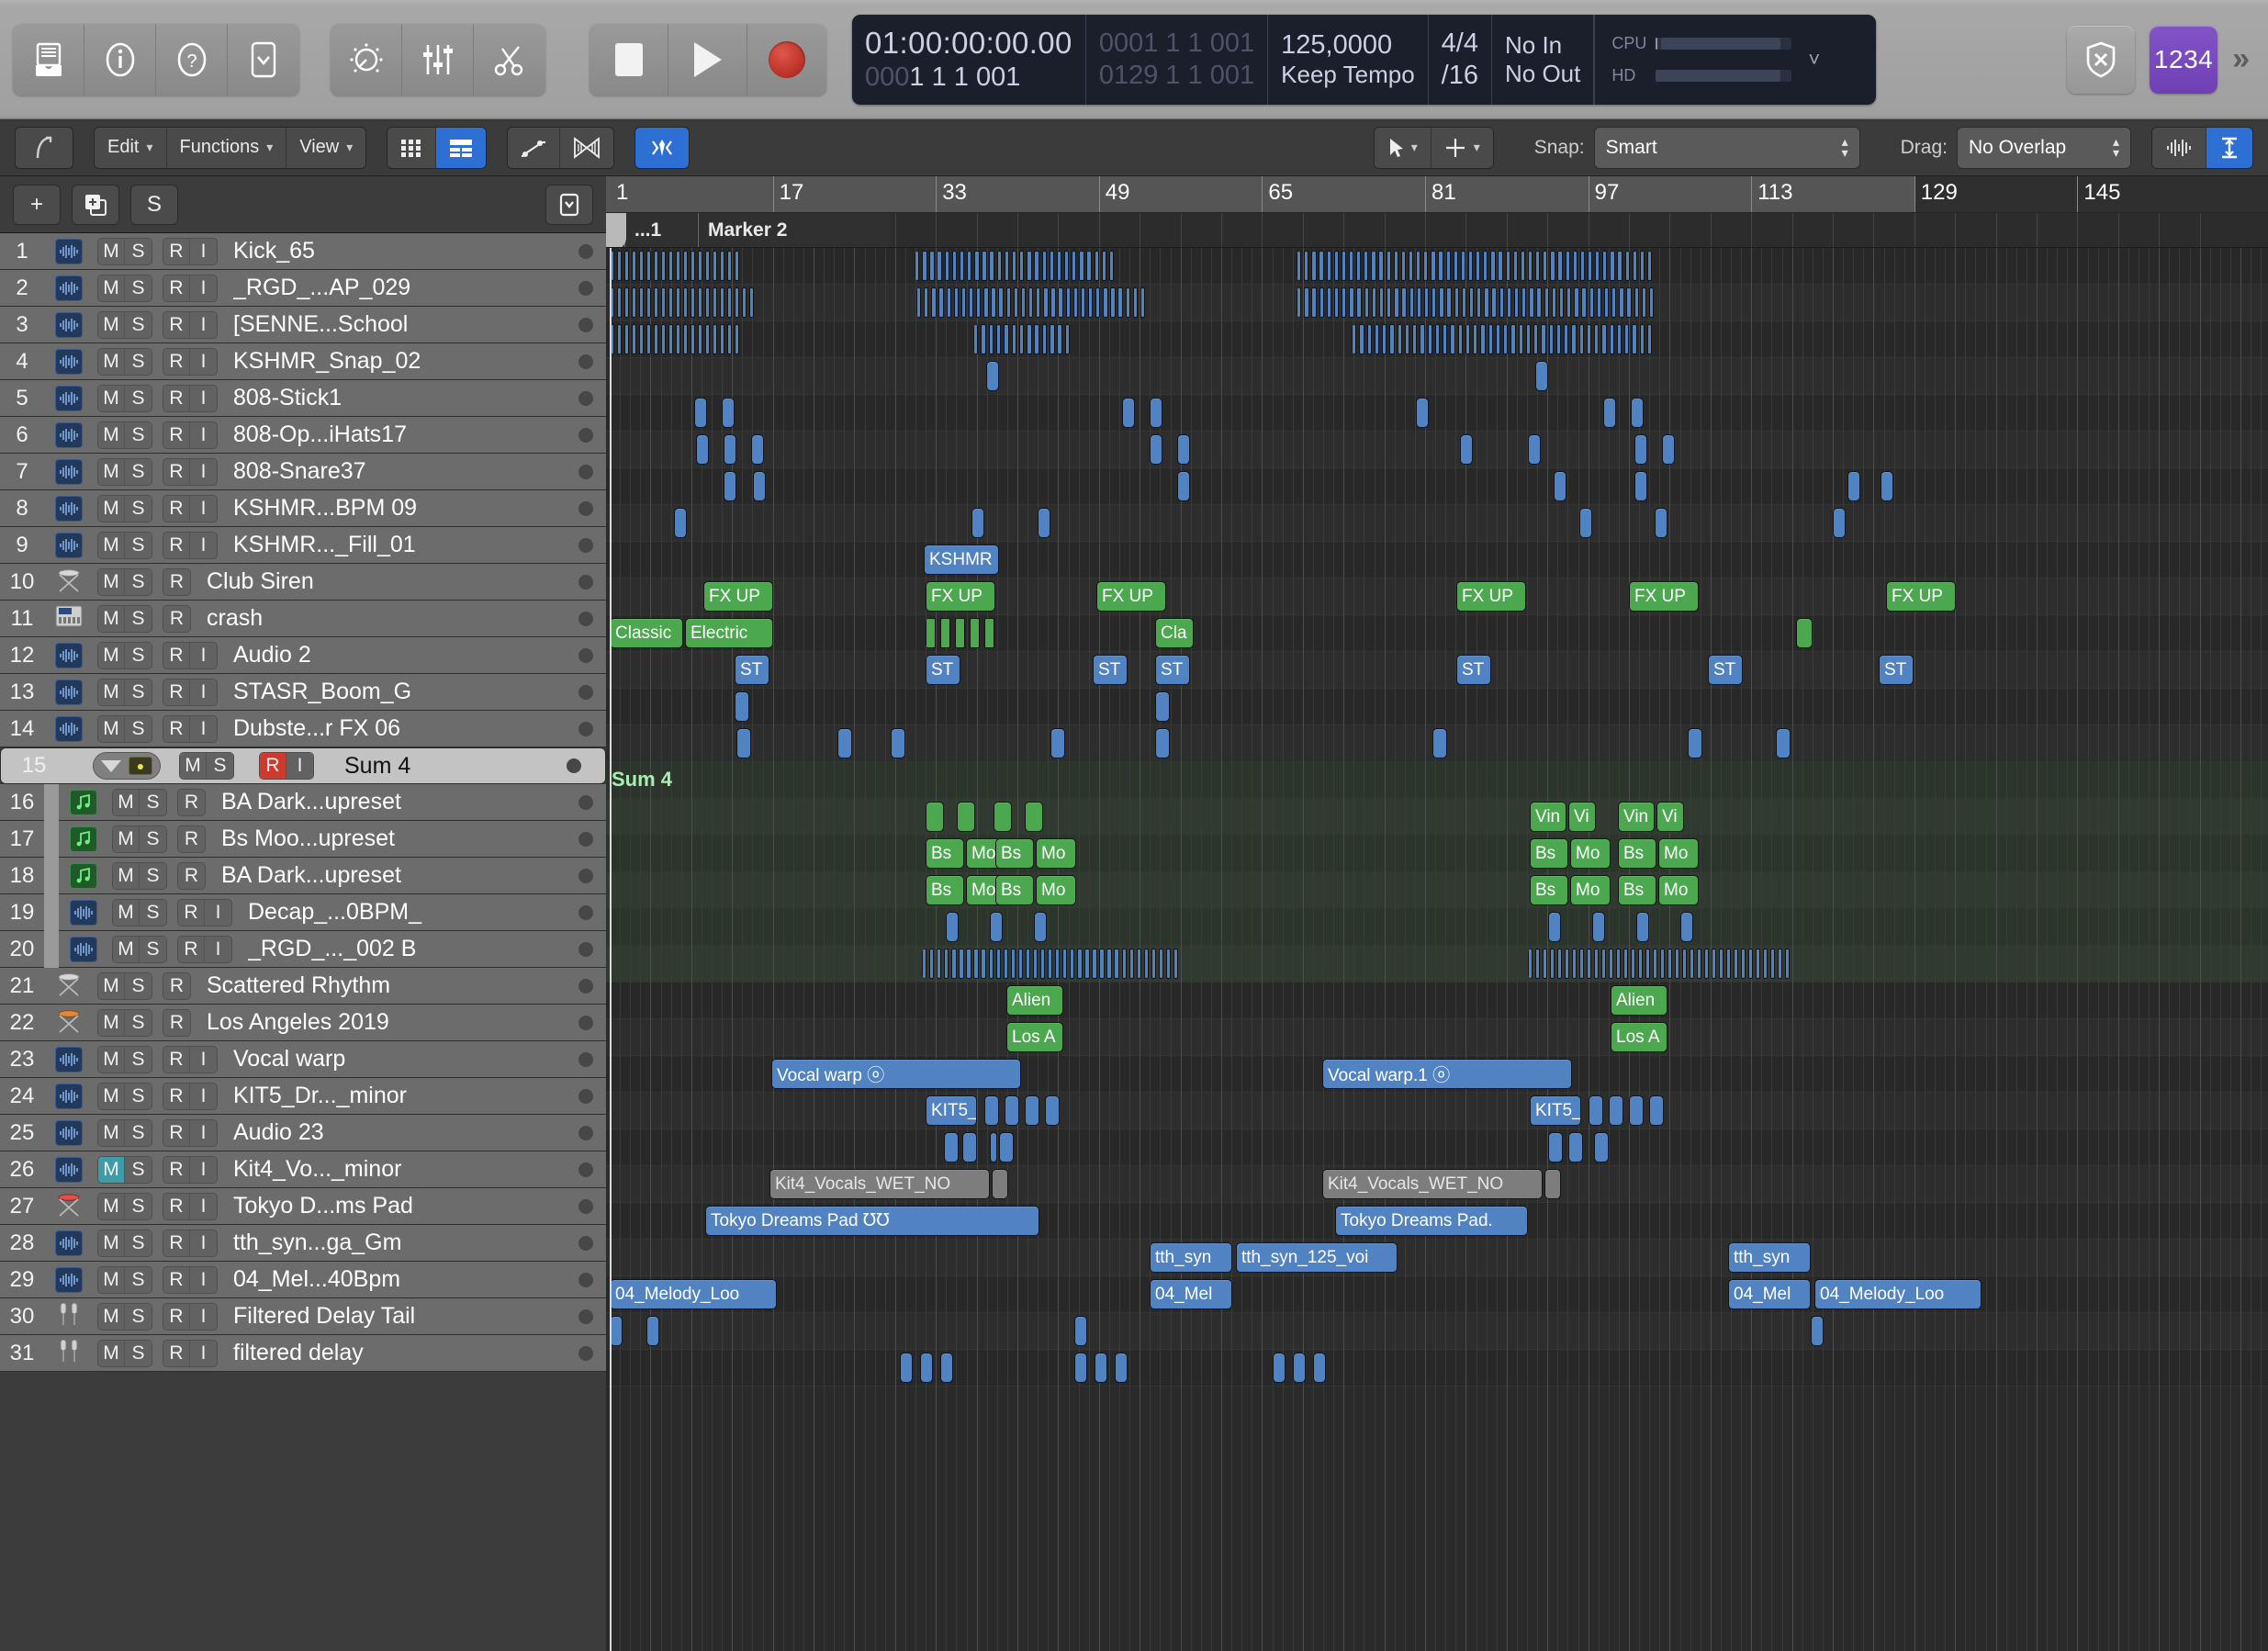 Image resolution: width=2268 pixels, height=1651 pixels. I want to click on track-name: BA Dark...upreset, so click(400, 876).